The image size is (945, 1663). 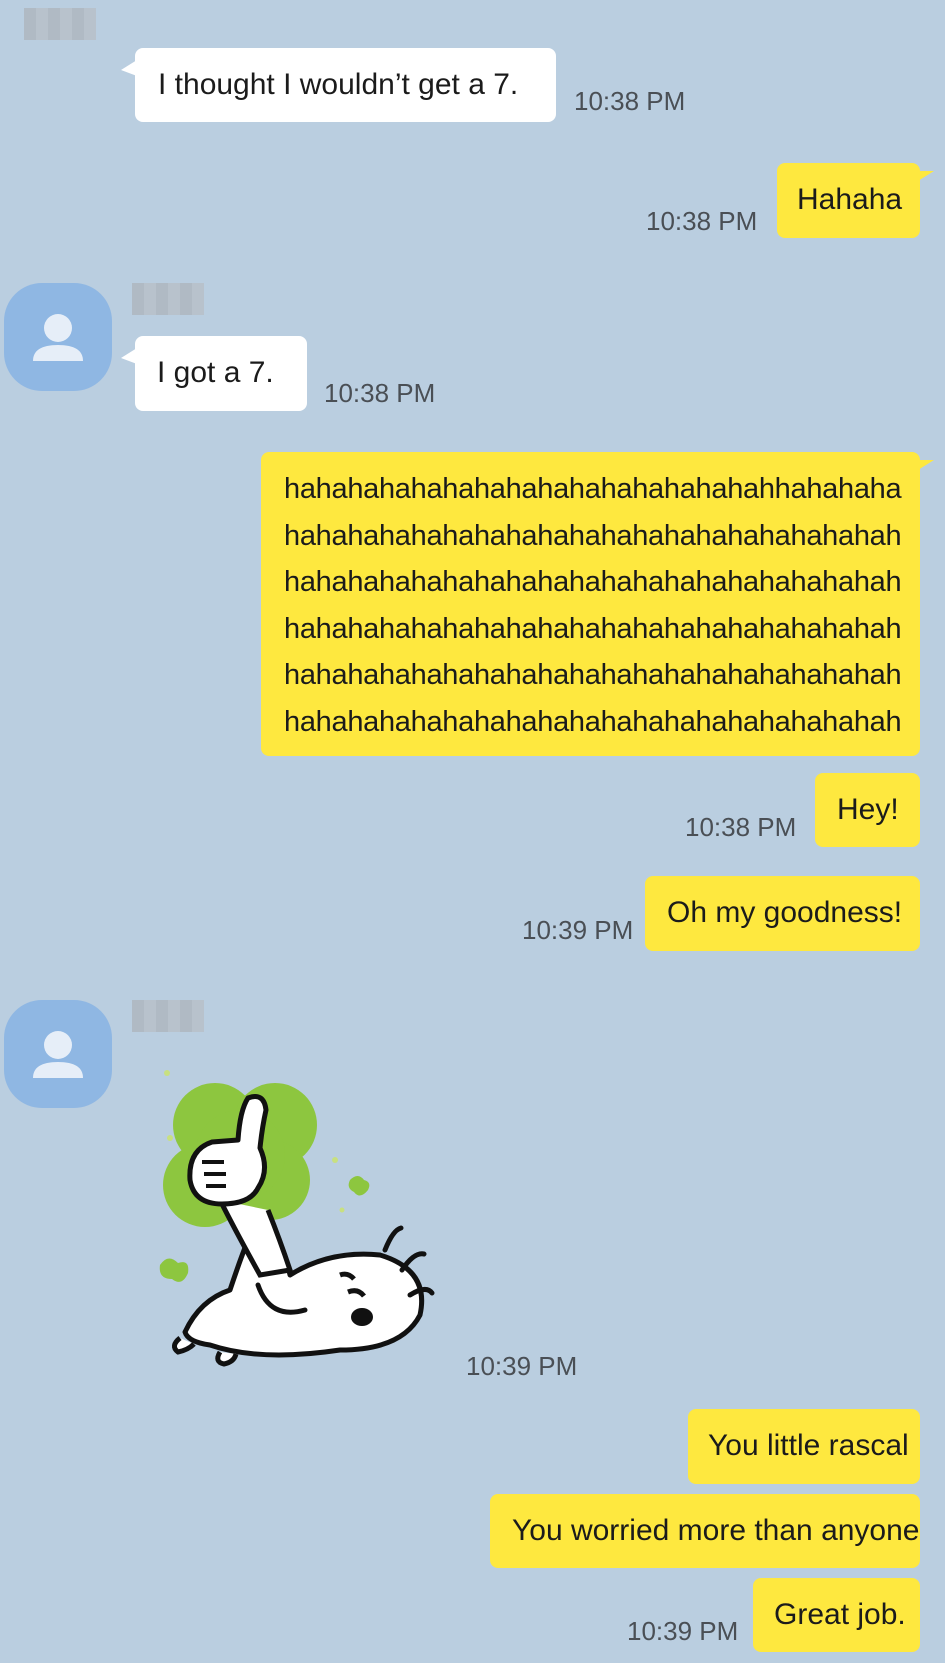 I want to click on thumbs-up-bunny-sticker, so click(x=305, y=1225).